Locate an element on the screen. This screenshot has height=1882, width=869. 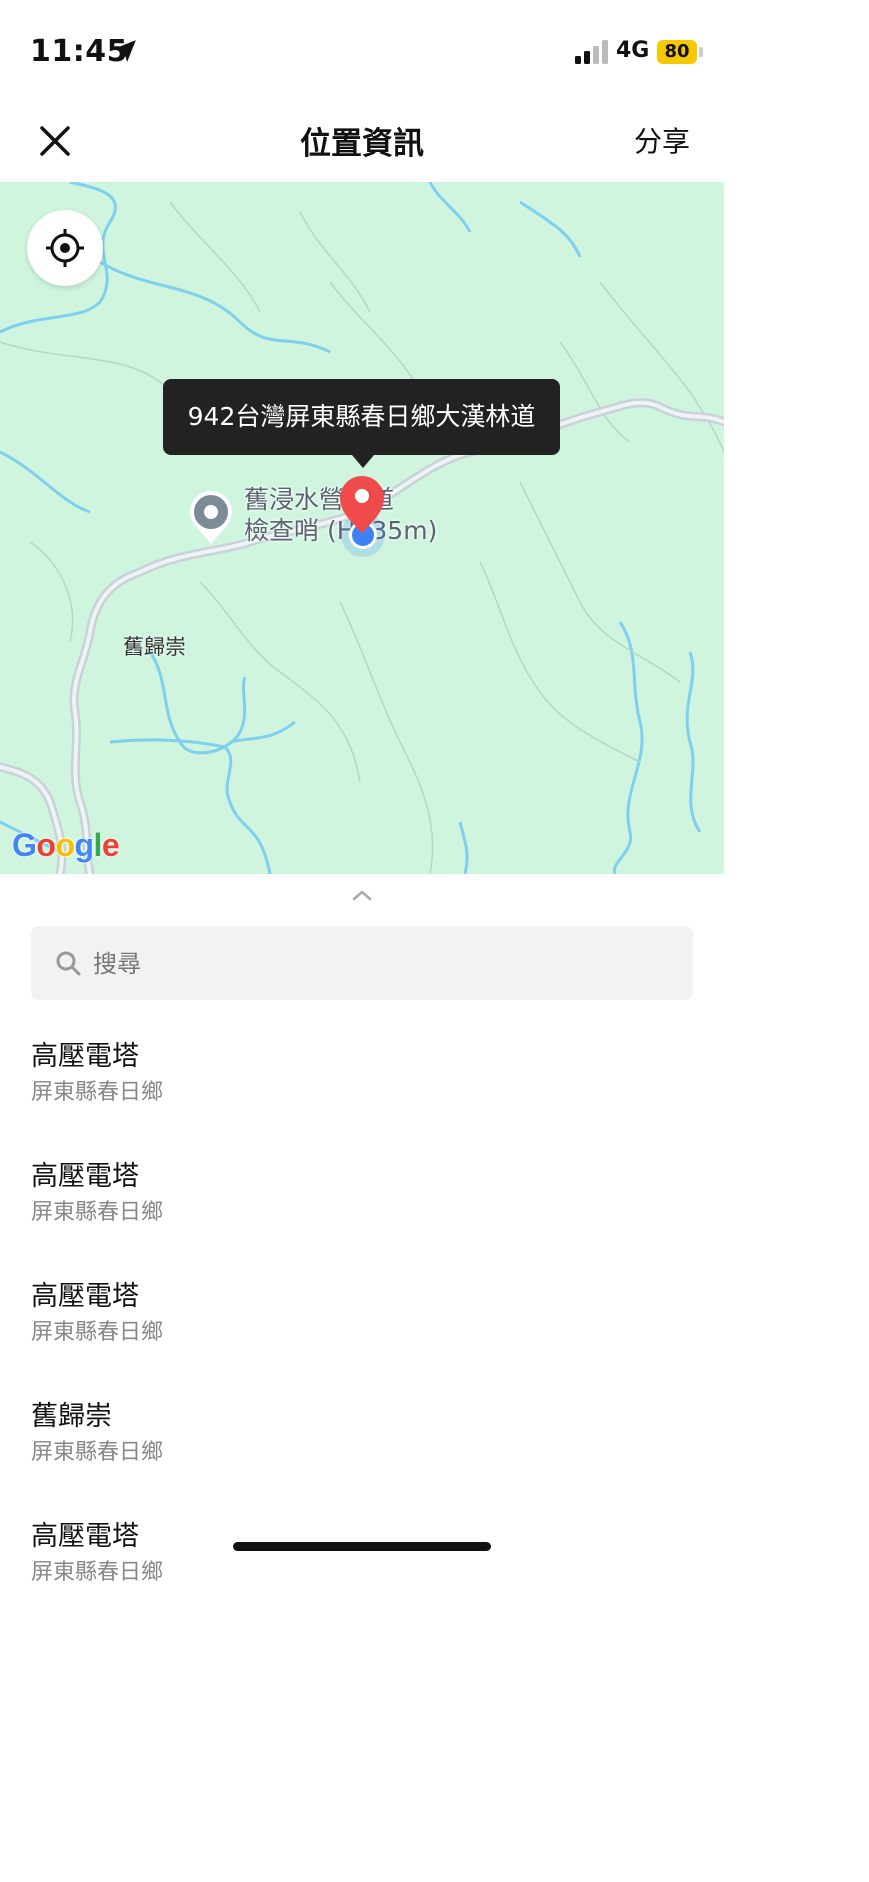
battery-icon: 80 is located at coordinates (680, 52).